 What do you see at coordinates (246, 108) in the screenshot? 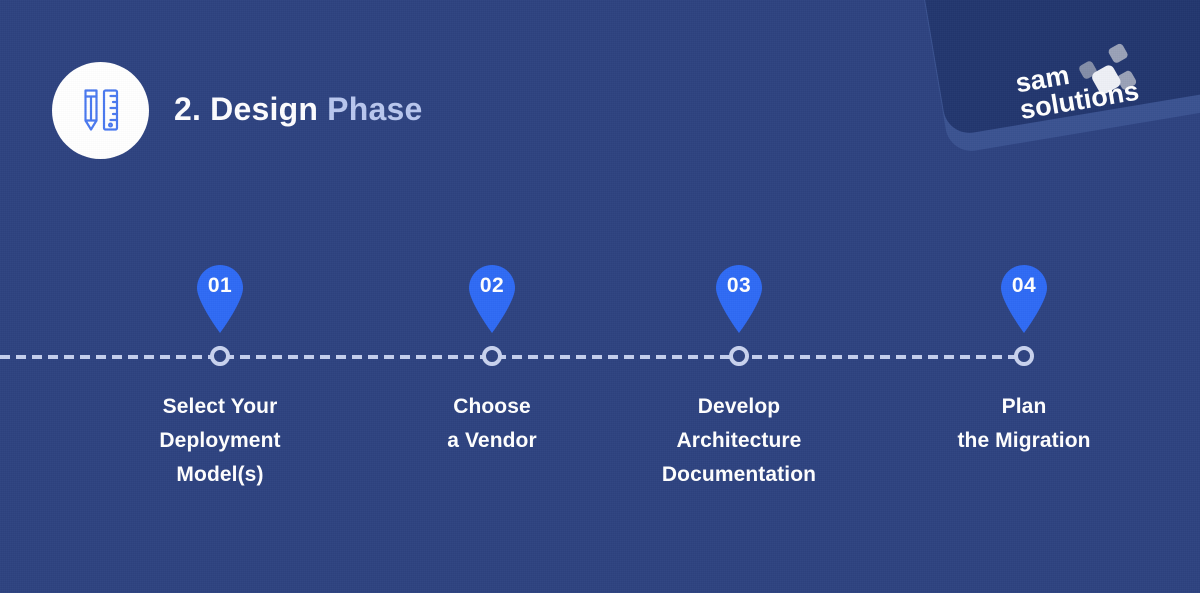
I see `page-title-main: 2. Design` at bounding box center [246, 108].